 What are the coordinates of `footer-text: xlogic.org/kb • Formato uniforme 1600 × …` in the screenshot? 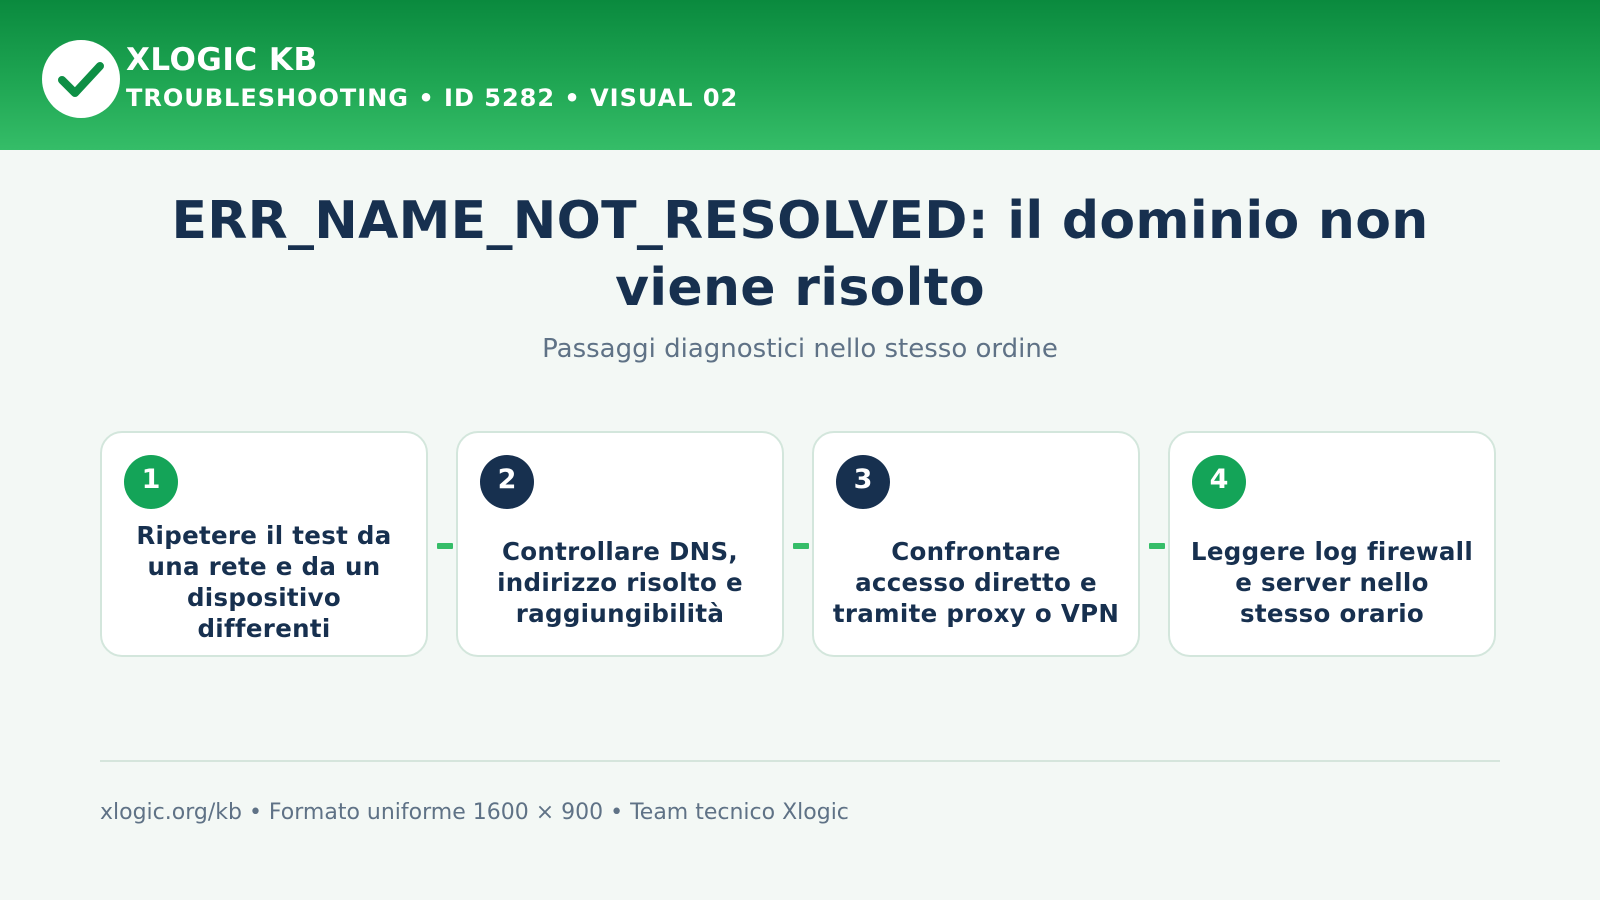 It's located at (474, 812).